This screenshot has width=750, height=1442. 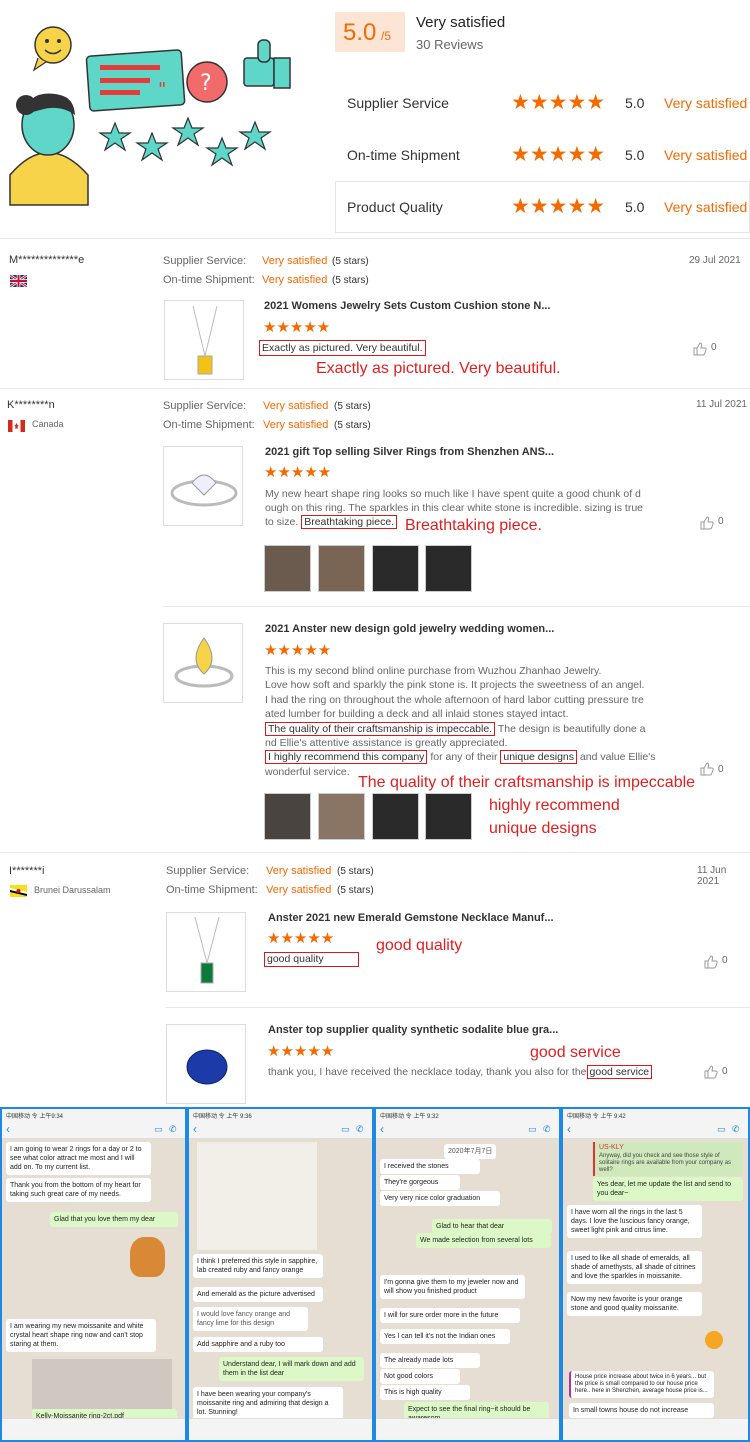 What do you see at coordinates (311, 959) in the screenshot?
I see `review-highlight: good quality` at bounding box center [311, 959].